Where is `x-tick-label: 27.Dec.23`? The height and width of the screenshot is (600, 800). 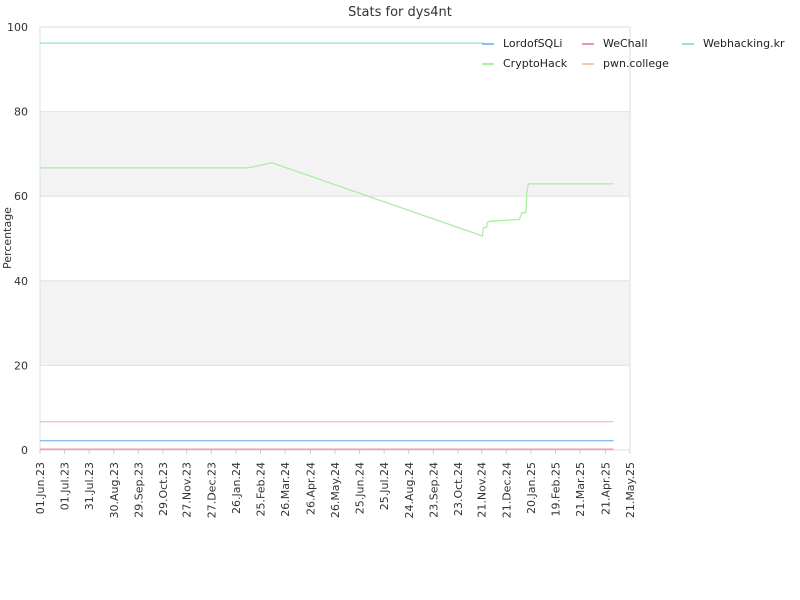
x-tick-label: 27.Dec.23 is located at coordinates (211, 490).